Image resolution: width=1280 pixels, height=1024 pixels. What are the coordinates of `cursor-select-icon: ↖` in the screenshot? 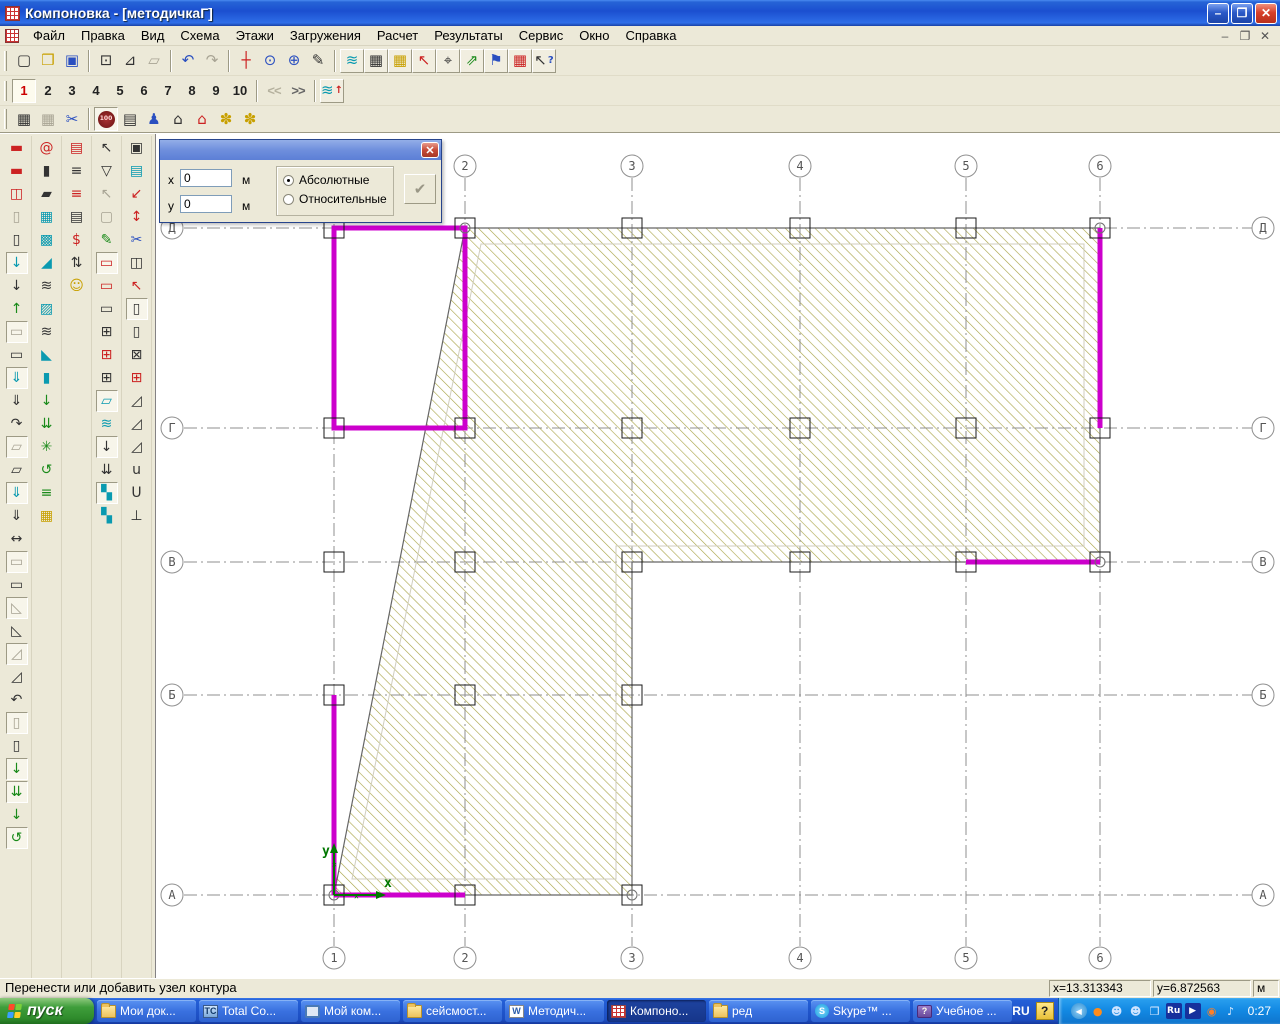 It's located at (107, 148).